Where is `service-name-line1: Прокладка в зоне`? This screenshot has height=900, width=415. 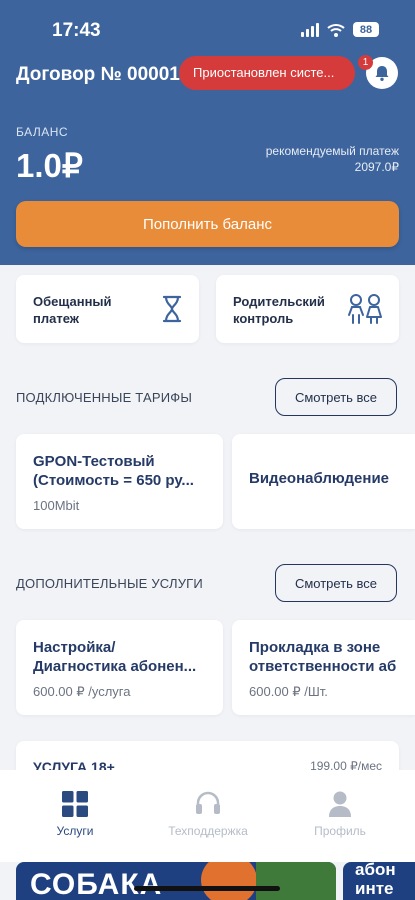 service-name-line1: Прокладка в зоне is located at coordinates (315, 647).